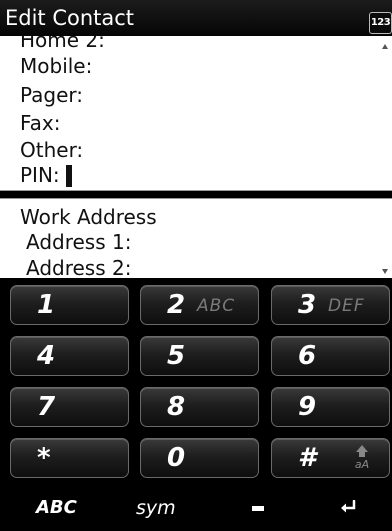  What do you see at coordinates (69, 356) in the screenshot?
I see `key-4: 4` at bounding box center [69, 356].